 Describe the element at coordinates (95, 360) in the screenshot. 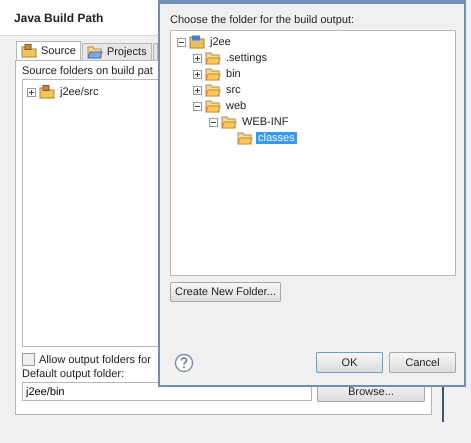

I see `checkbox-label: Allow output folders for` at that location.